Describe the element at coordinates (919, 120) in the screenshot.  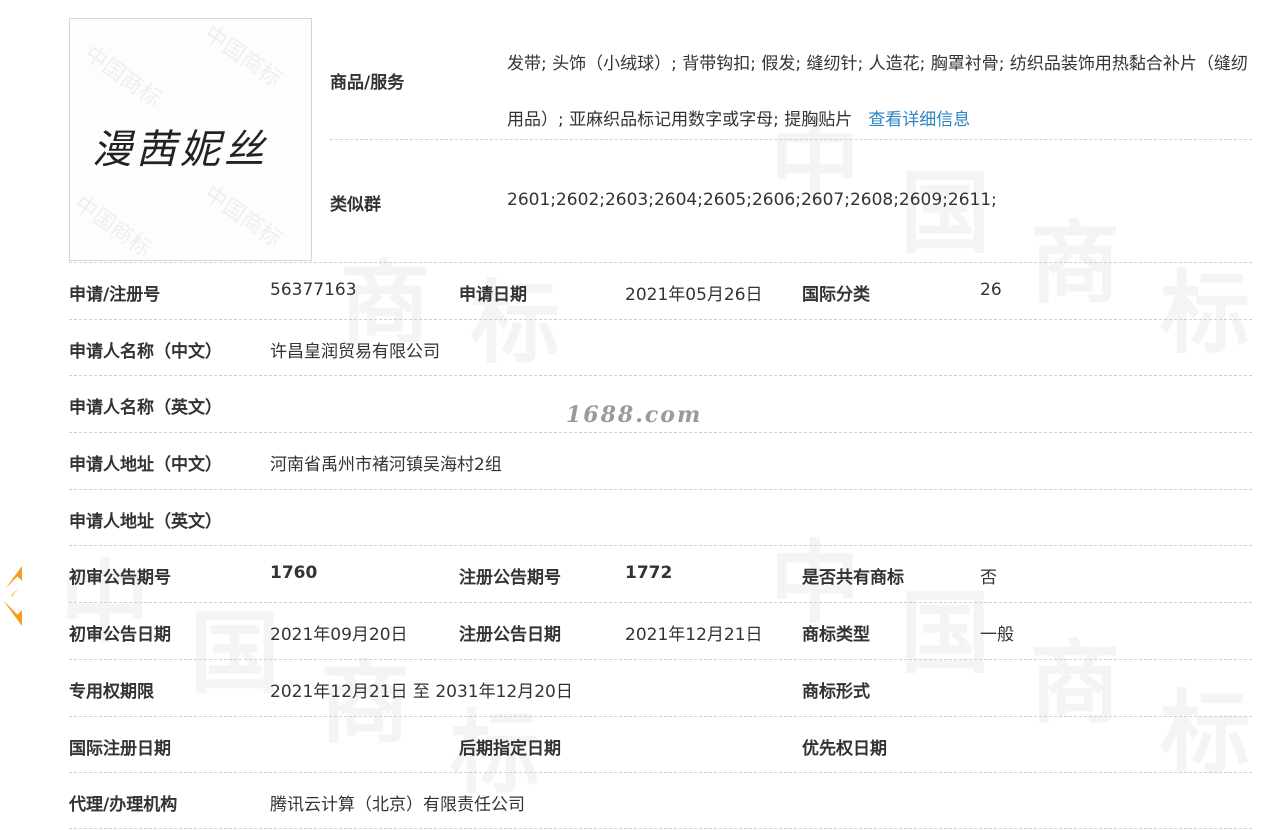
I see `view-details-link: 查看详细信息` at that location.